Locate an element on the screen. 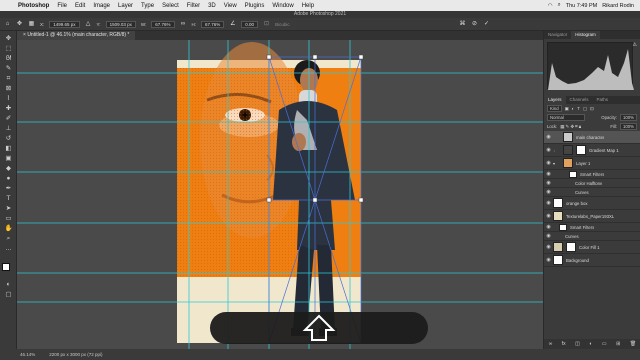 This screenshot has height=360, width=640. width-field: 67.76% is located at coordinates (163, 24).